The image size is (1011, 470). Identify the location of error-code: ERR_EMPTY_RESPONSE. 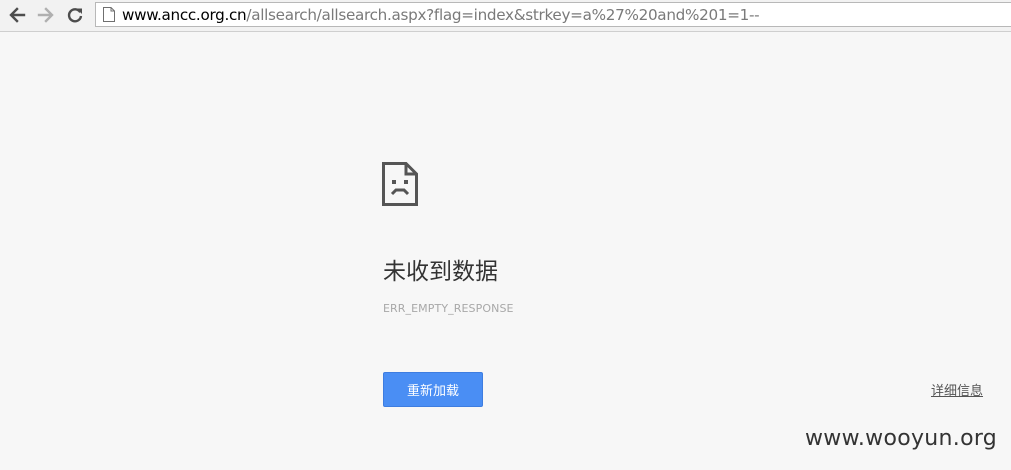
(448, 308).